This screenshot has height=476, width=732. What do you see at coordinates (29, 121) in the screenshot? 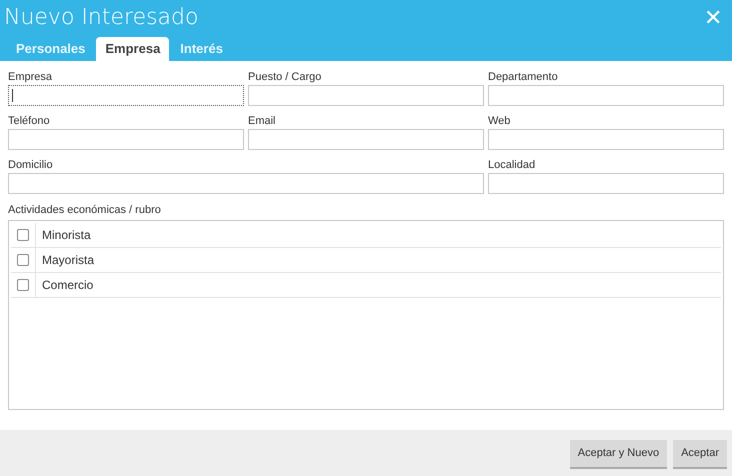
I see `field-label: Teléfono` at bounding box center [29, 121].